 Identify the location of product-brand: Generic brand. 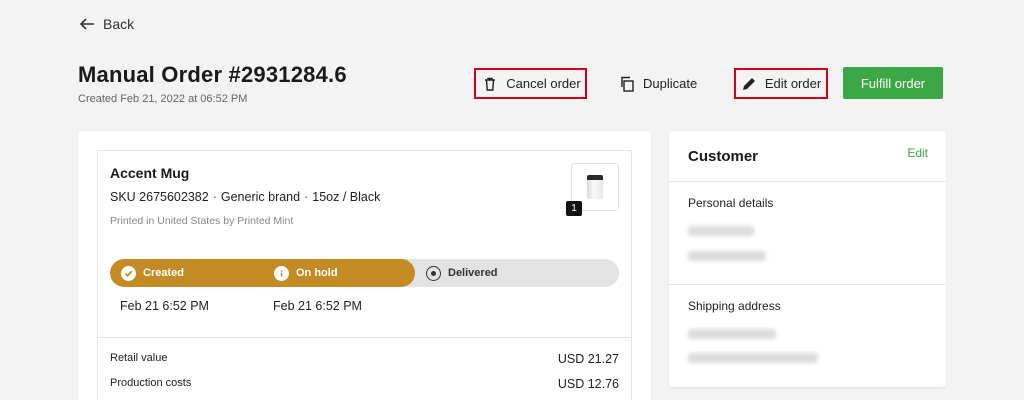
(260, 197).